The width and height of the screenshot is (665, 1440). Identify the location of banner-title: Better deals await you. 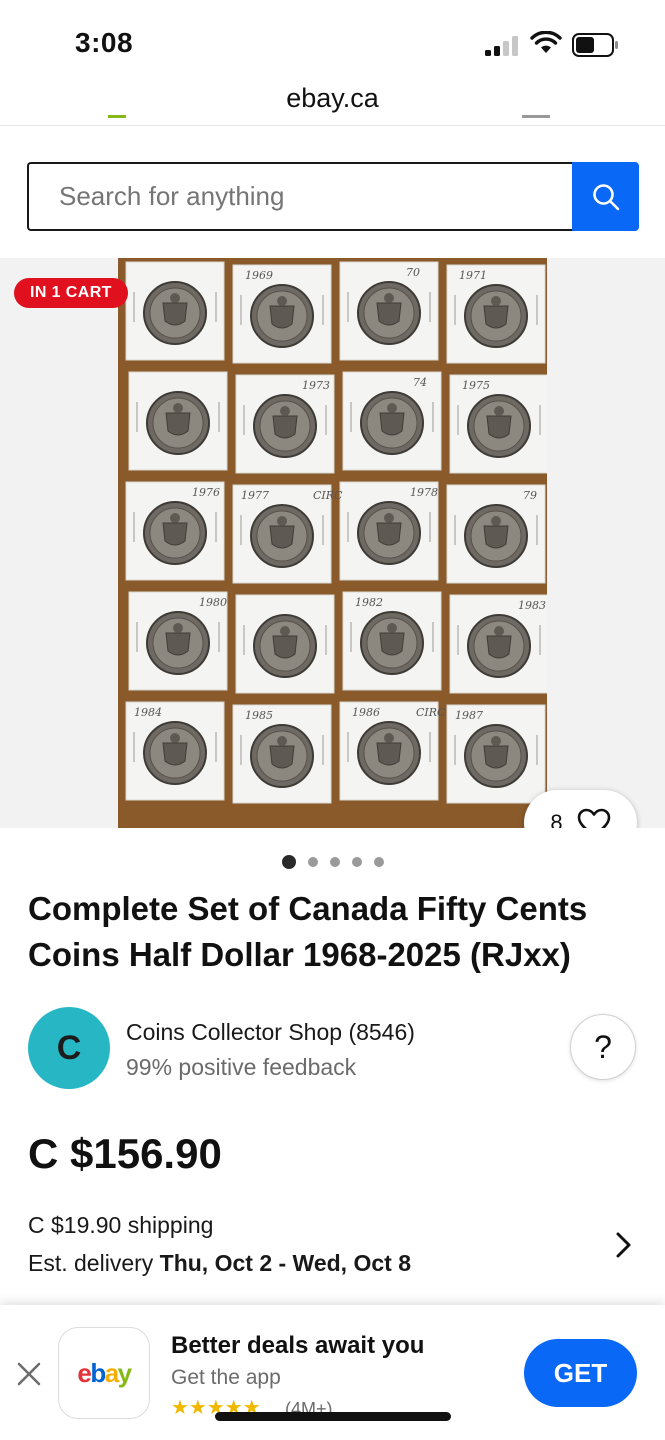
(298, 1345).